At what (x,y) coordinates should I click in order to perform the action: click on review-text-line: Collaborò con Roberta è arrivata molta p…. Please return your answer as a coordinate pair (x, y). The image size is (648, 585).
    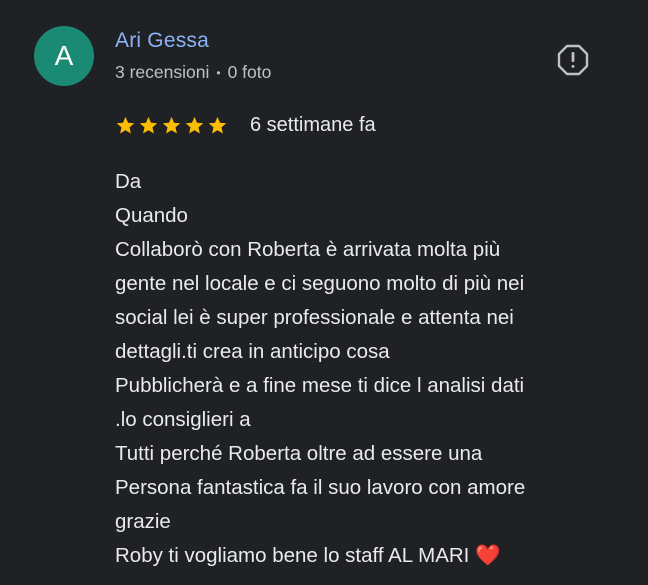
    Looking at the image, I should click on (308, 249).